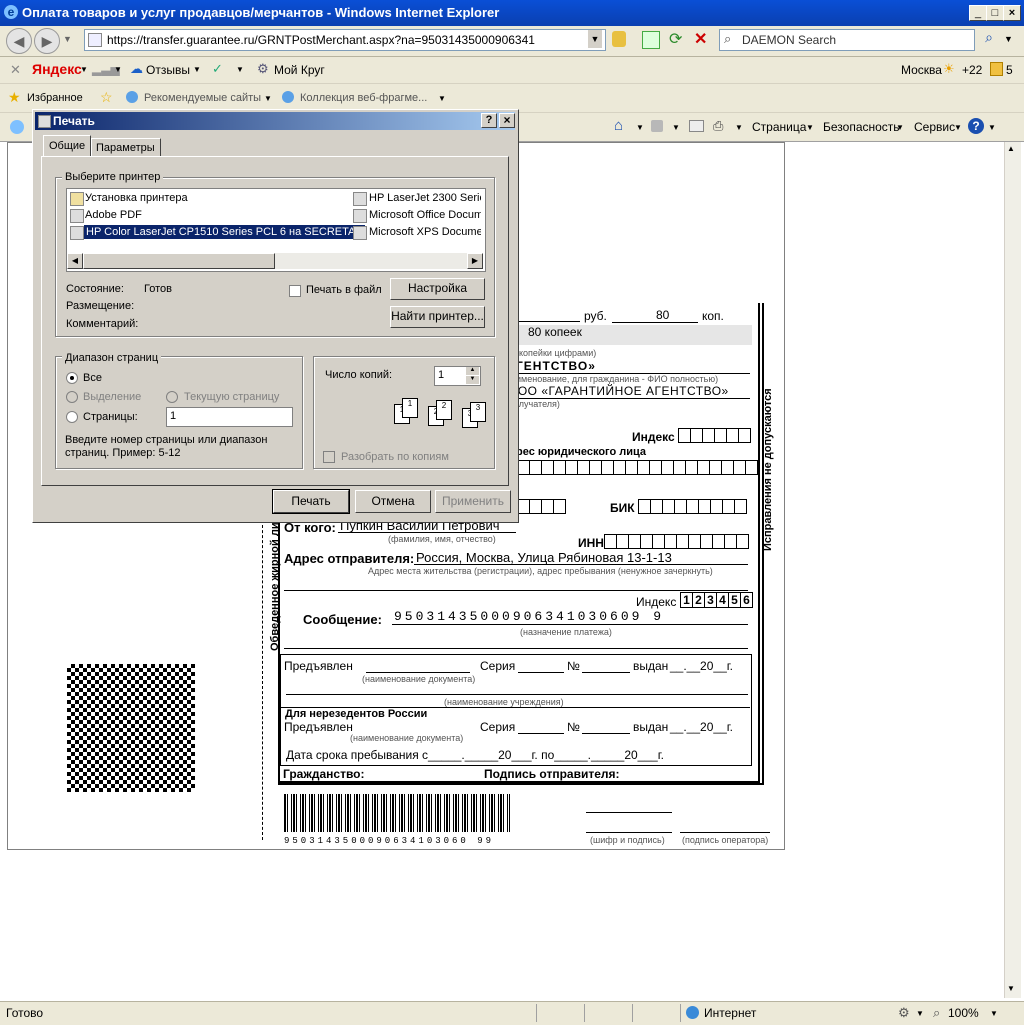  What do you see at coordinates (920, 1013) in the screenshot?
I see `protected-dropdown-icon: ▼` at bounding box center [920, 1013].